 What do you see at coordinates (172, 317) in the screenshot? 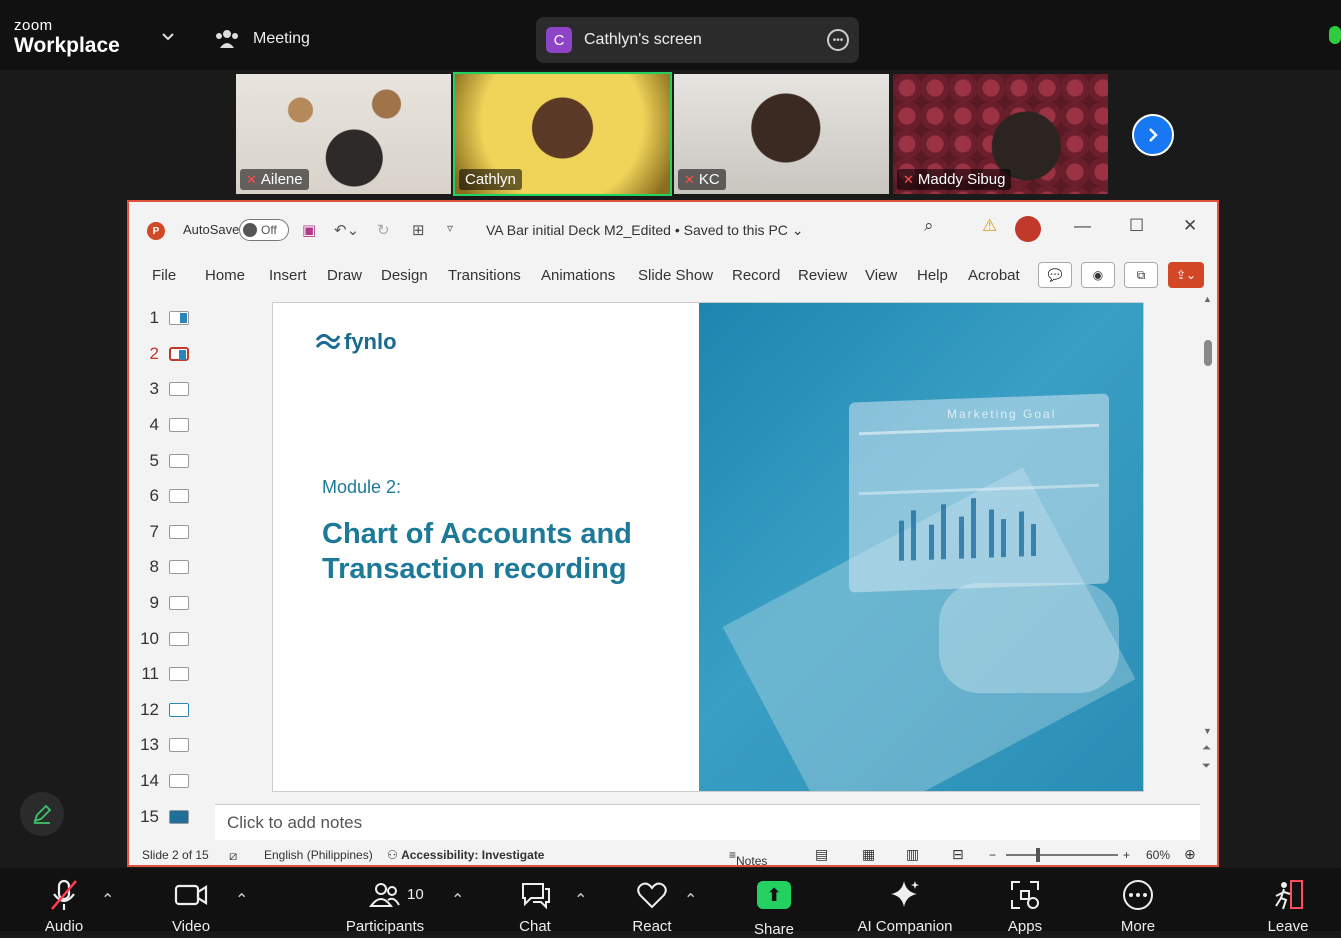
I see `slide-thumbnail: 1` at bounding box center [172, 317].